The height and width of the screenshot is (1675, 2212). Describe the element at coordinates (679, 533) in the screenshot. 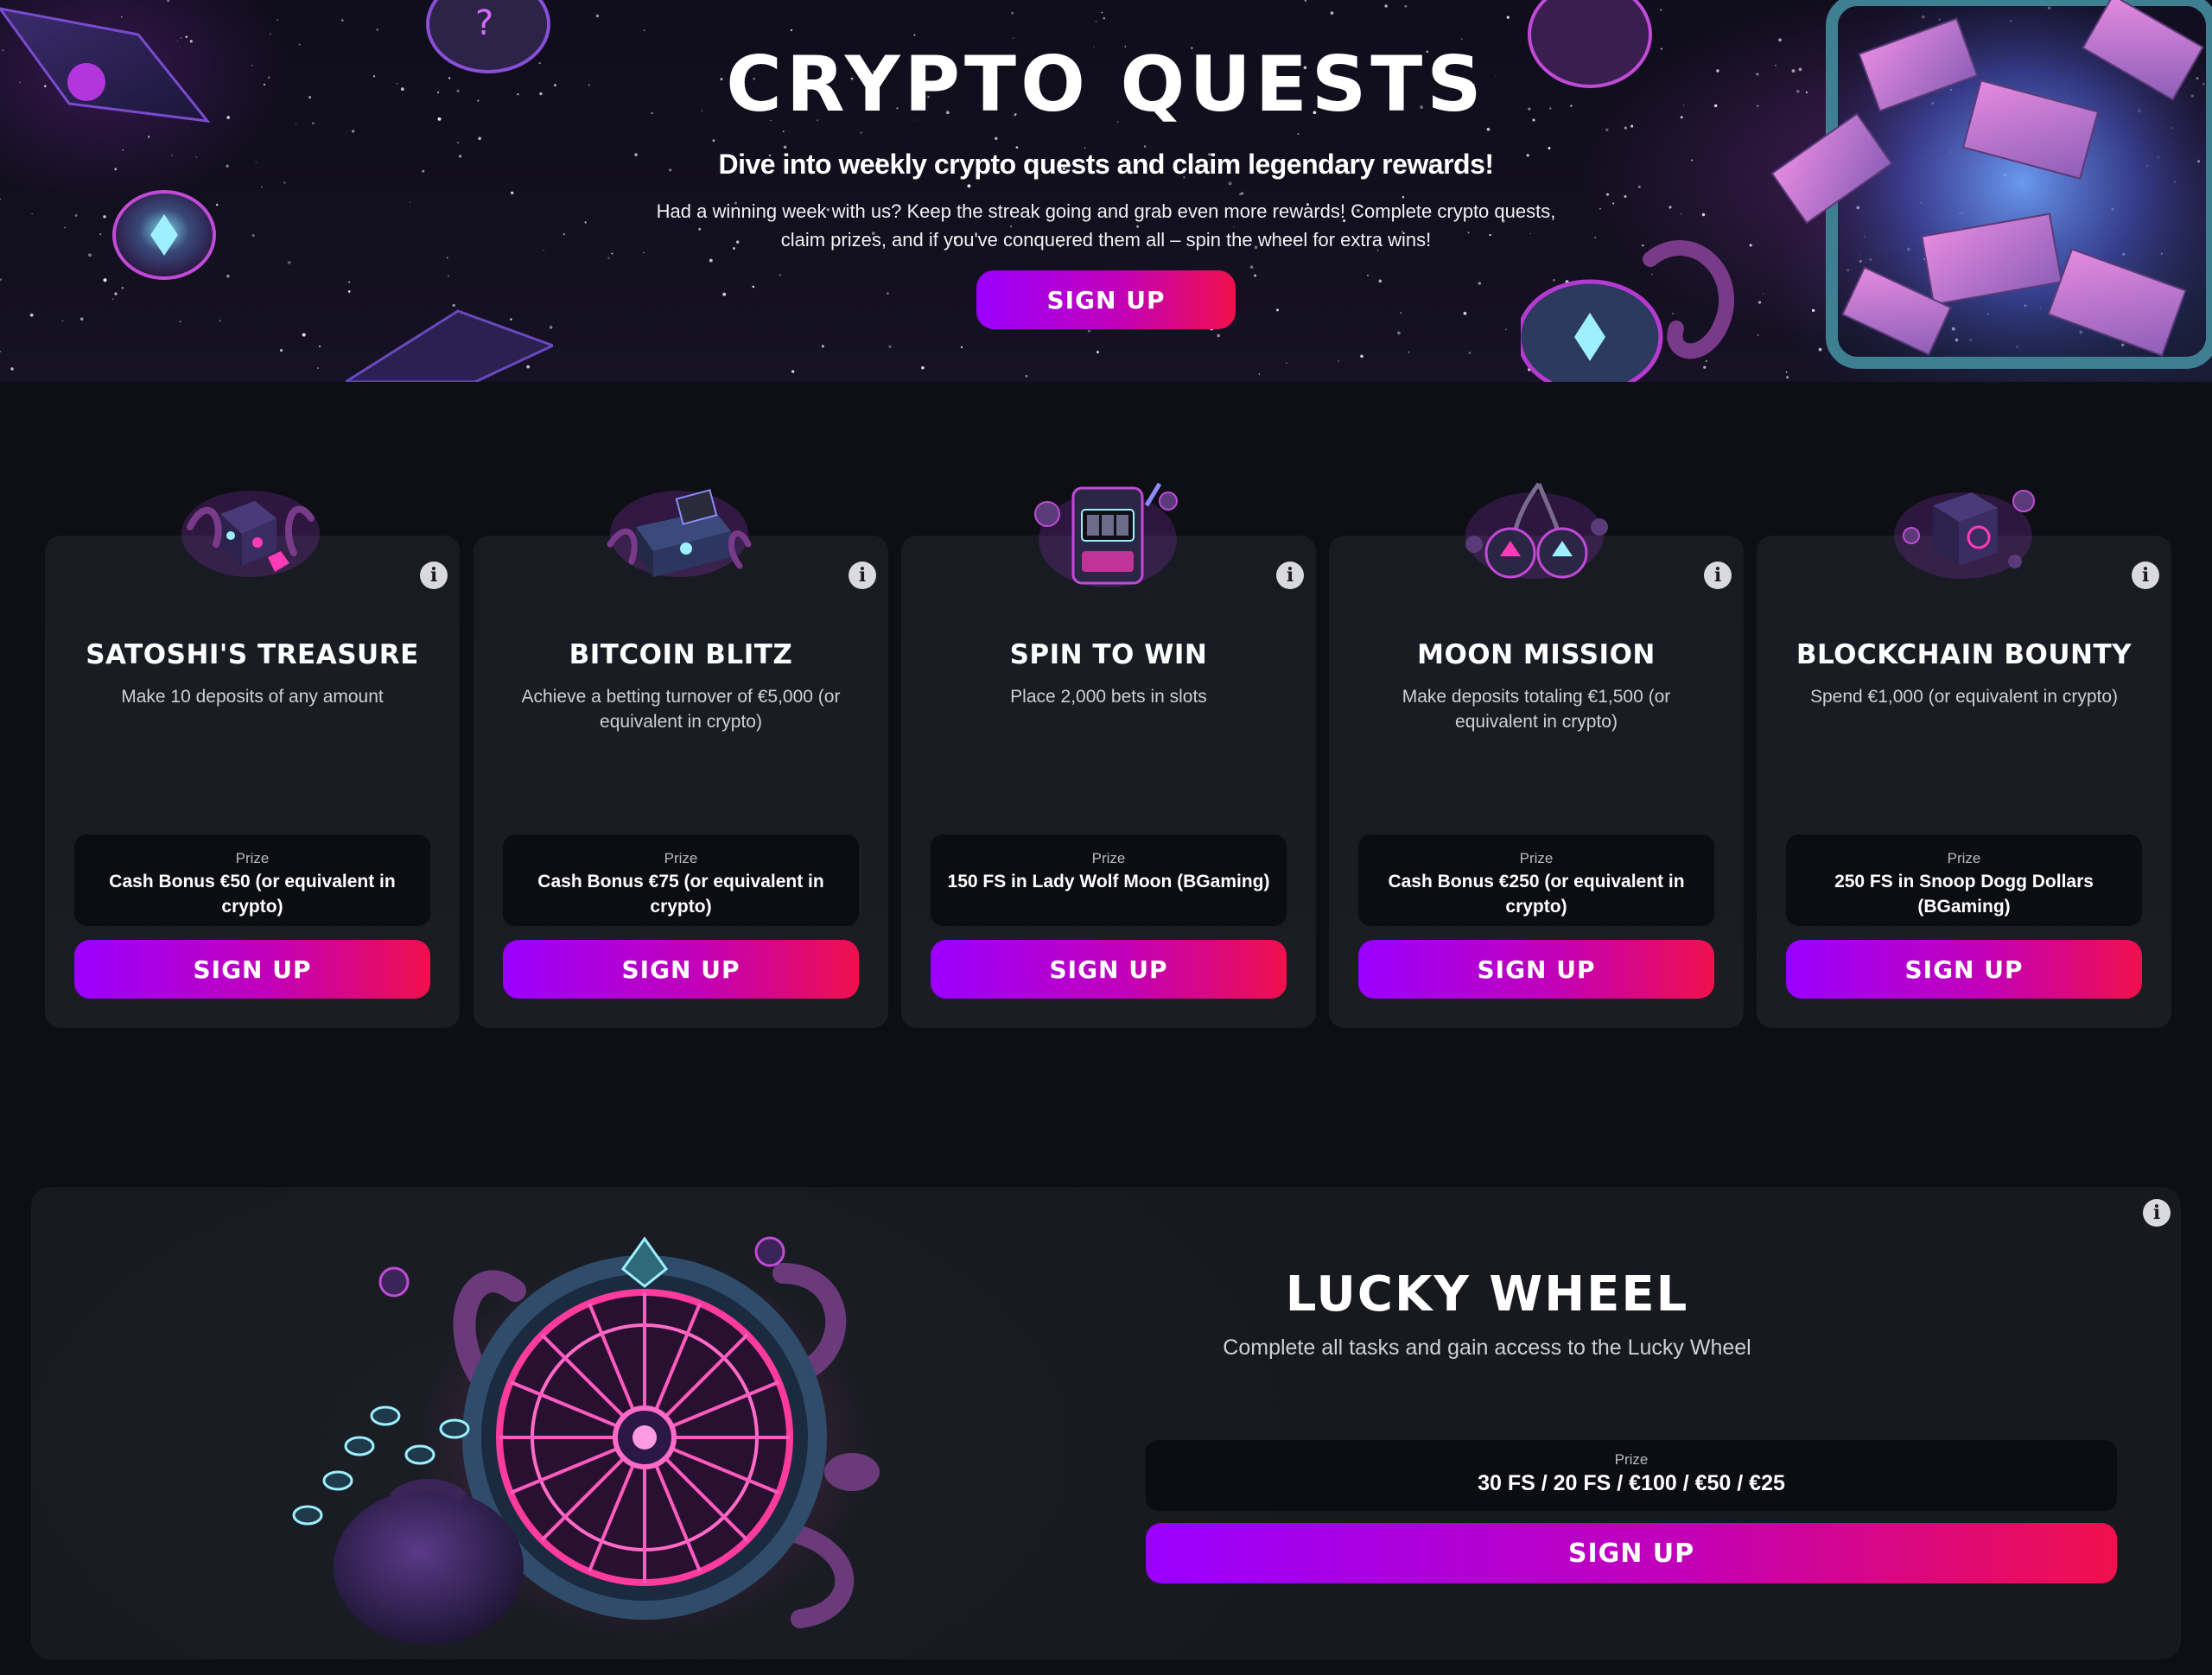

I see `treasure-chest-icon` at that location.